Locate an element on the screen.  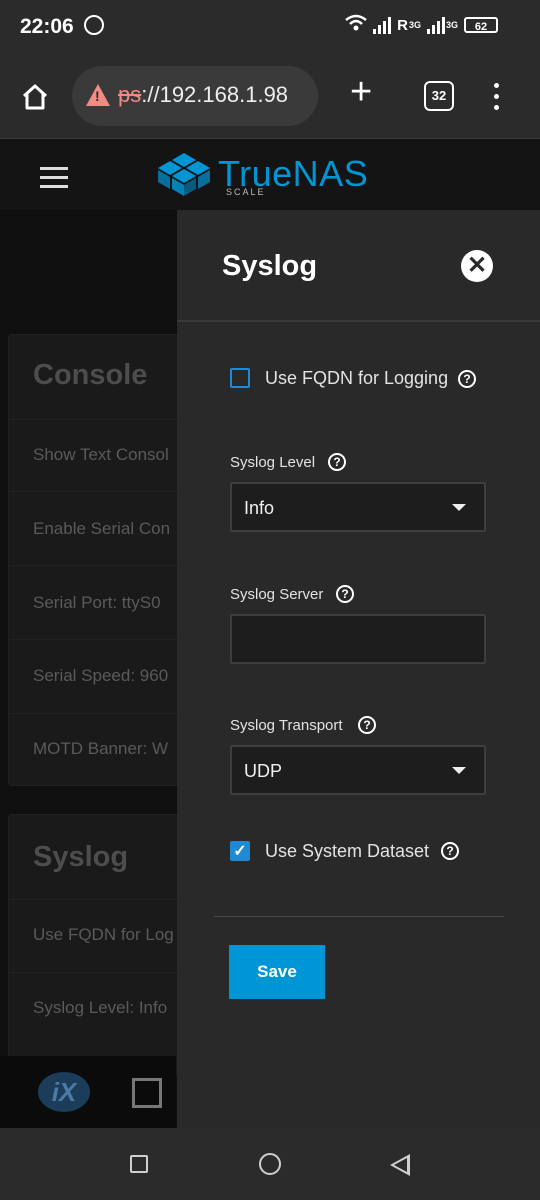
battery-icon: 62 is located at coordinates (481, 25).